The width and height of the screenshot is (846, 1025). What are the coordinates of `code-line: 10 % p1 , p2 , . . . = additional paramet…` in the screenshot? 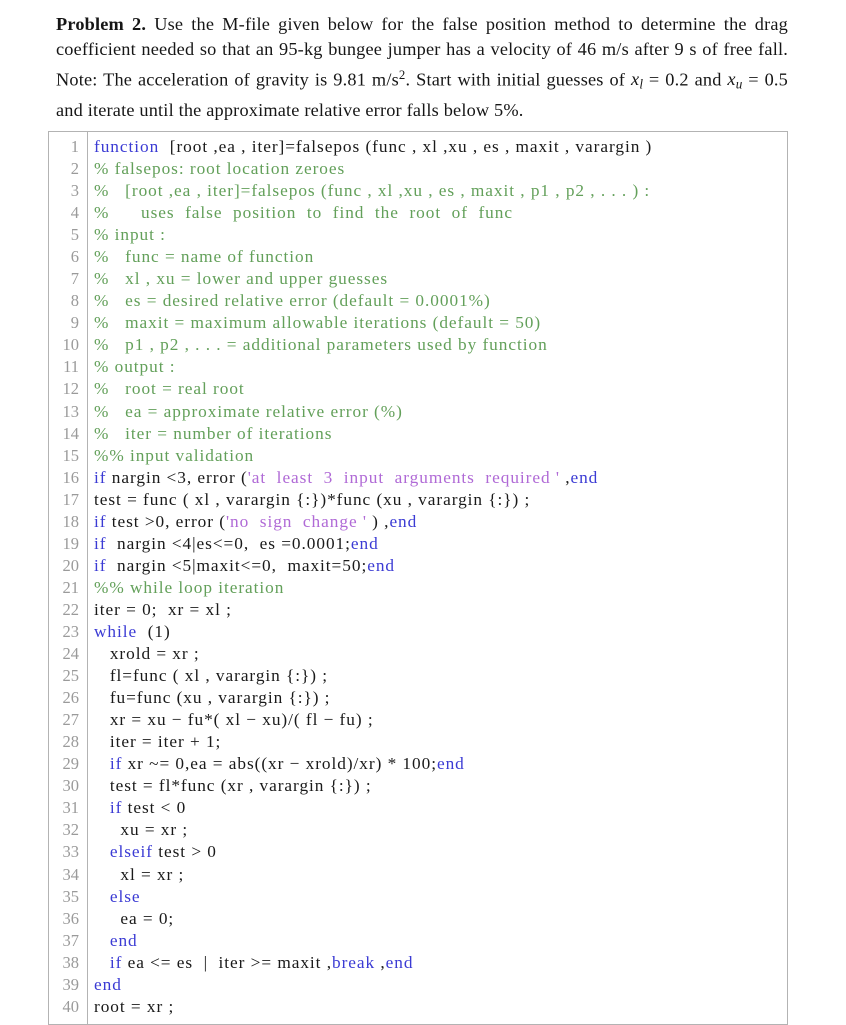 It's located at (418, 345).